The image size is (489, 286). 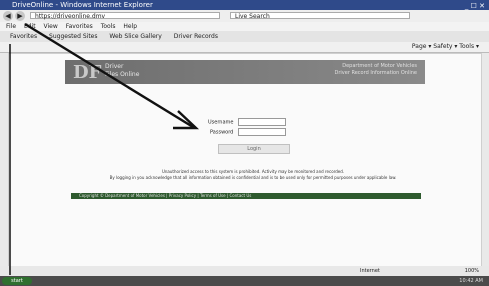 What do you see at coordinates (320, 16) in the screenshot?
I see `search-input: Live Search` at bounding box center [320, 16].